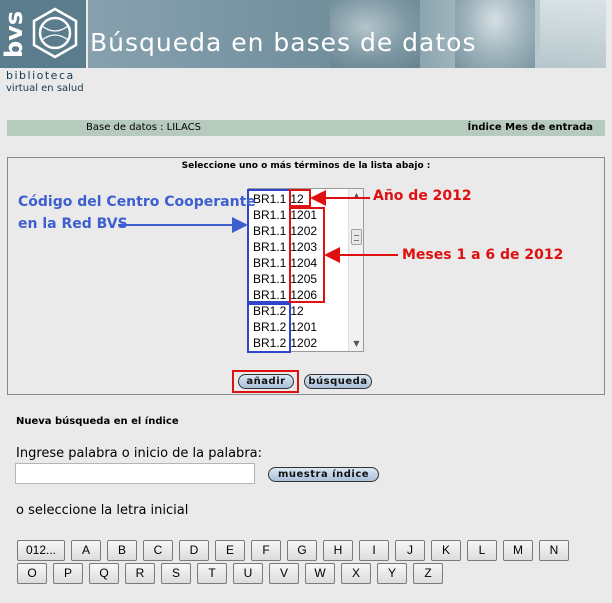 The height and width of the screenshot is (603, 612). What do you see at coordinates (392, 573) in the screenshot?
I see `letter-key: Y` at bounding box center [392, 573].